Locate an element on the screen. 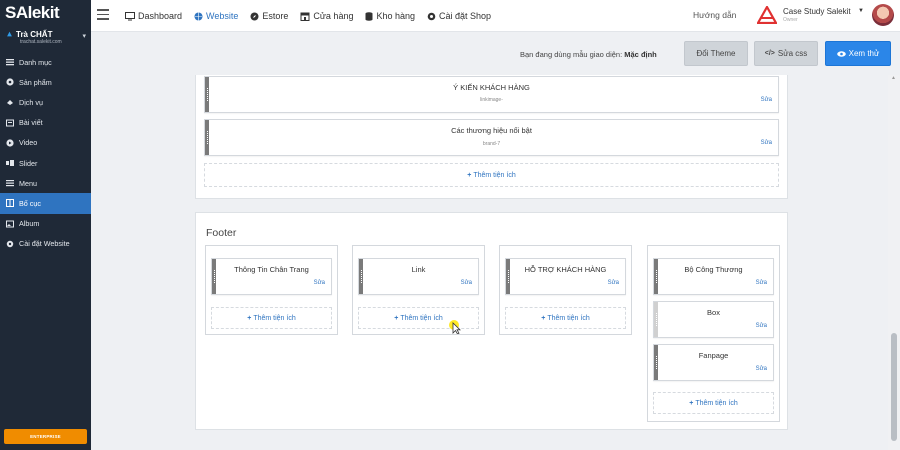 This screenshot has width=900, height=450. sidebar-item-label: Sản phẩm is located at coordinates (35, 82).